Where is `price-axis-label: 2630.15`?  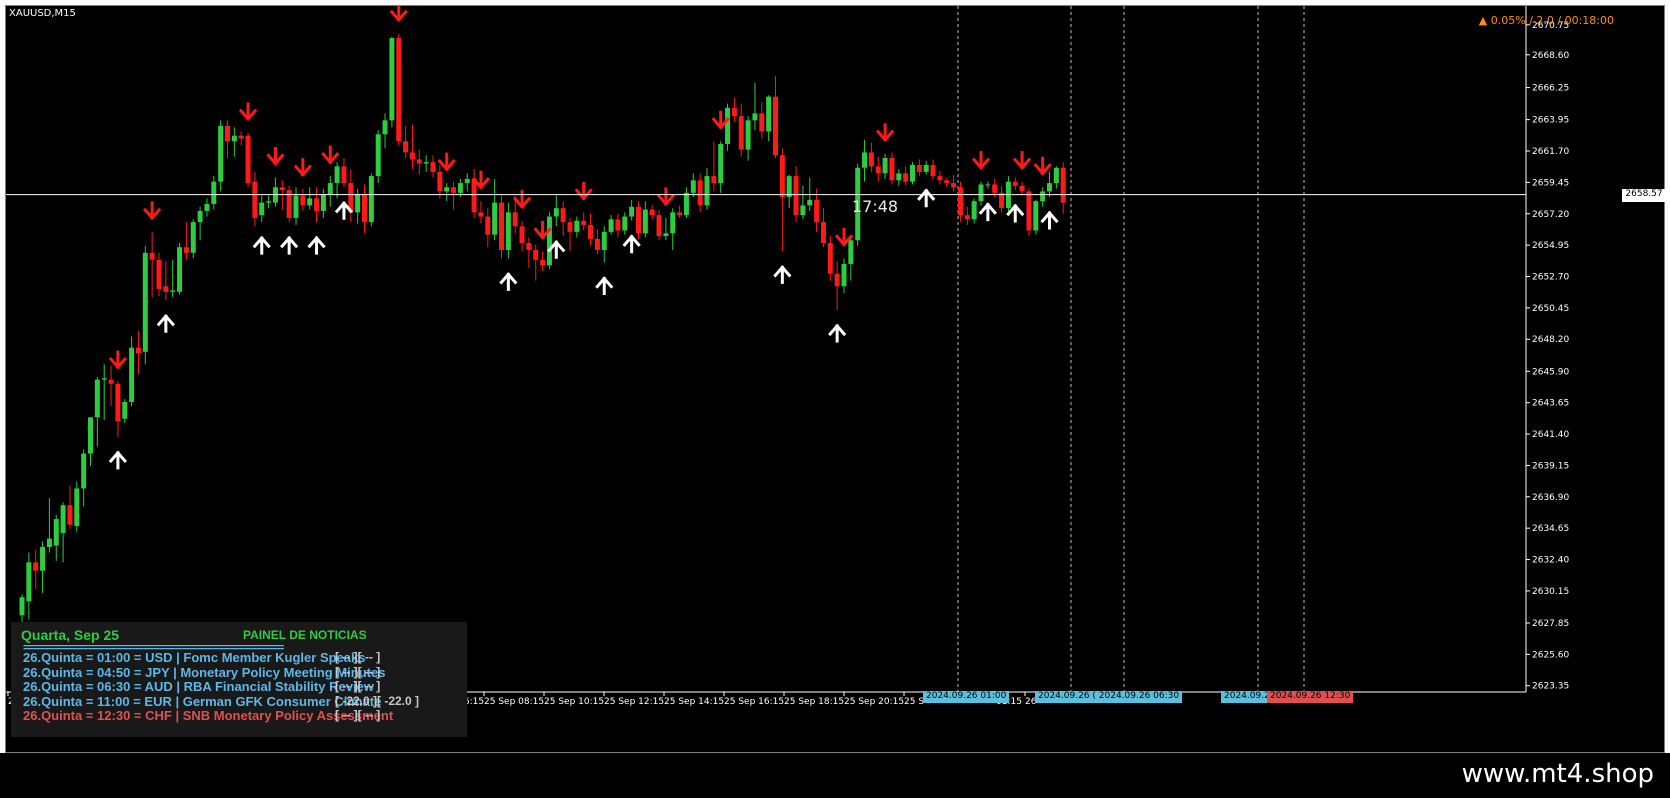 price-axis-label: 2630.15 is located at coordinates (1550, 592).